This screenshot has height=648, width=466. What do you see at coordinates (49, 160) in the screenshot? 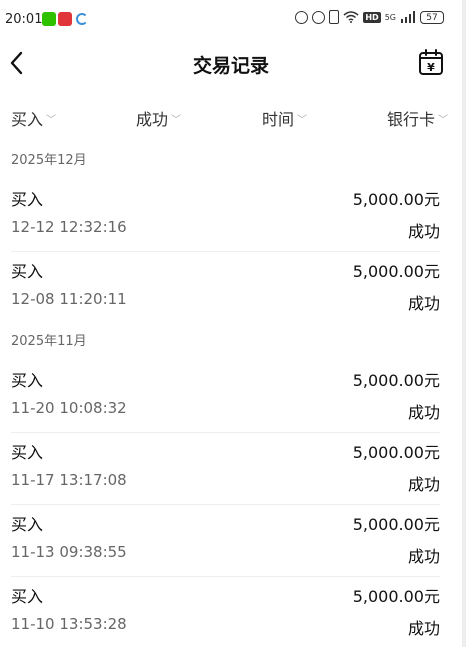
I see `month-header: 2025年12月` at bounding box center [49, 160].